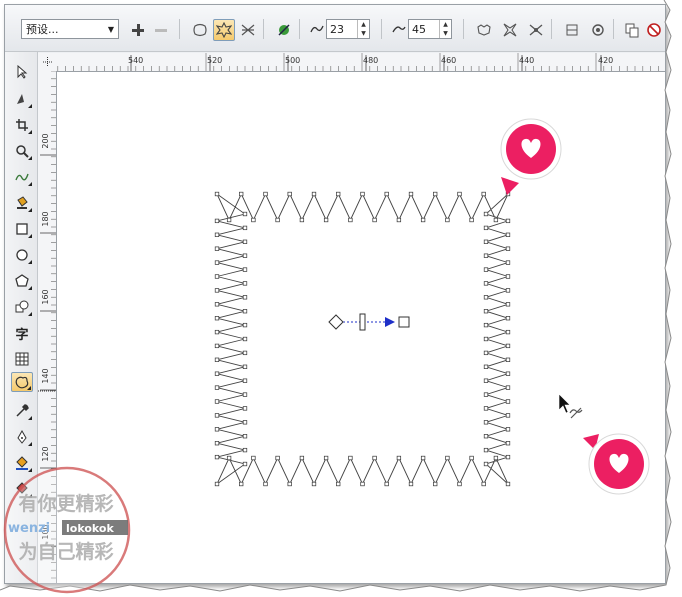 The height and width of the screenshot is (597, 682). Describe the element at coordinates (161, 30) in the screenshot. I see `remove-preset-button` at that location.